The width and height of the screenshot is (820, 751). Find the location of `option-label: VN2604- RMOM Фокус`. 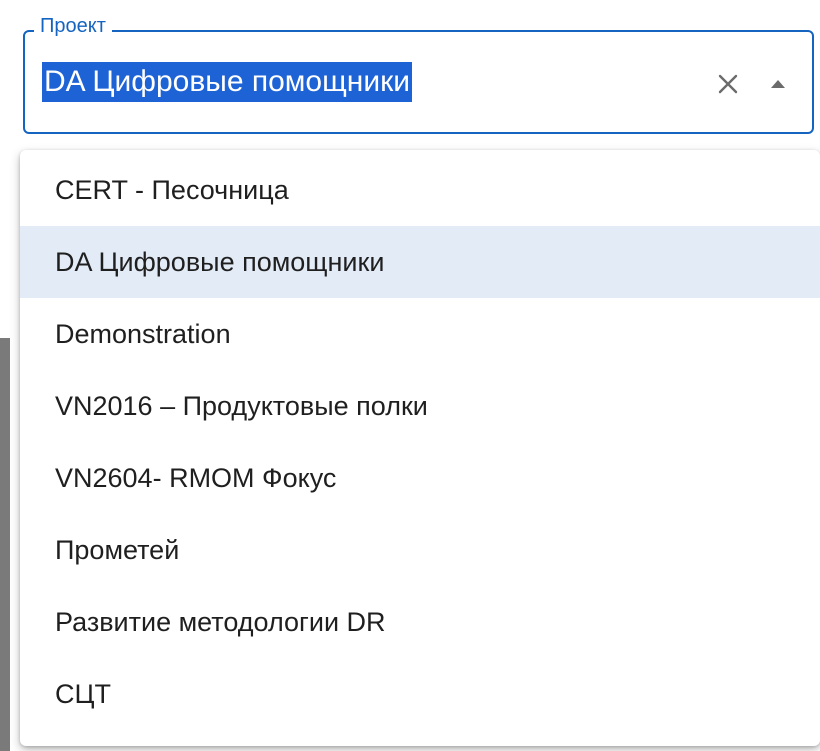

option-label: VN2604- RMOM Фокус is located at coordinates (196, 477).